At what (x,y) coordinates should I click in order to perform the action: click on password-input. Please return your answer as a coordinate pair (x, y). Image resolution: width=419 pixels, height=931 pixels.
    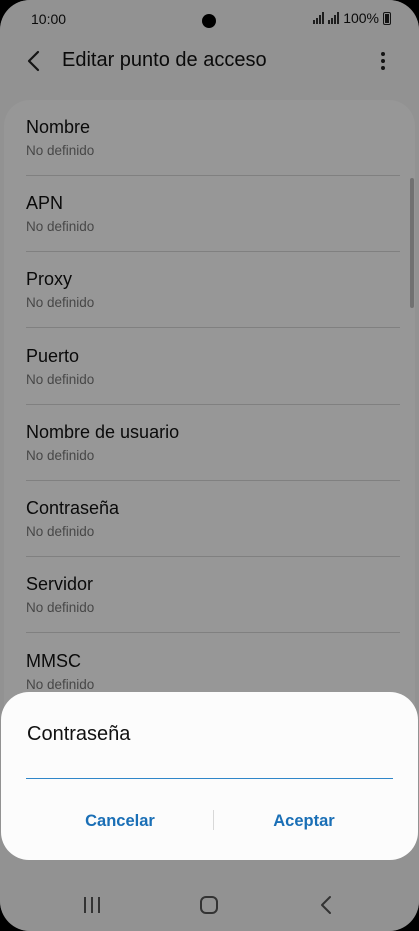
    Looking at the image, I should click on (209, 763).